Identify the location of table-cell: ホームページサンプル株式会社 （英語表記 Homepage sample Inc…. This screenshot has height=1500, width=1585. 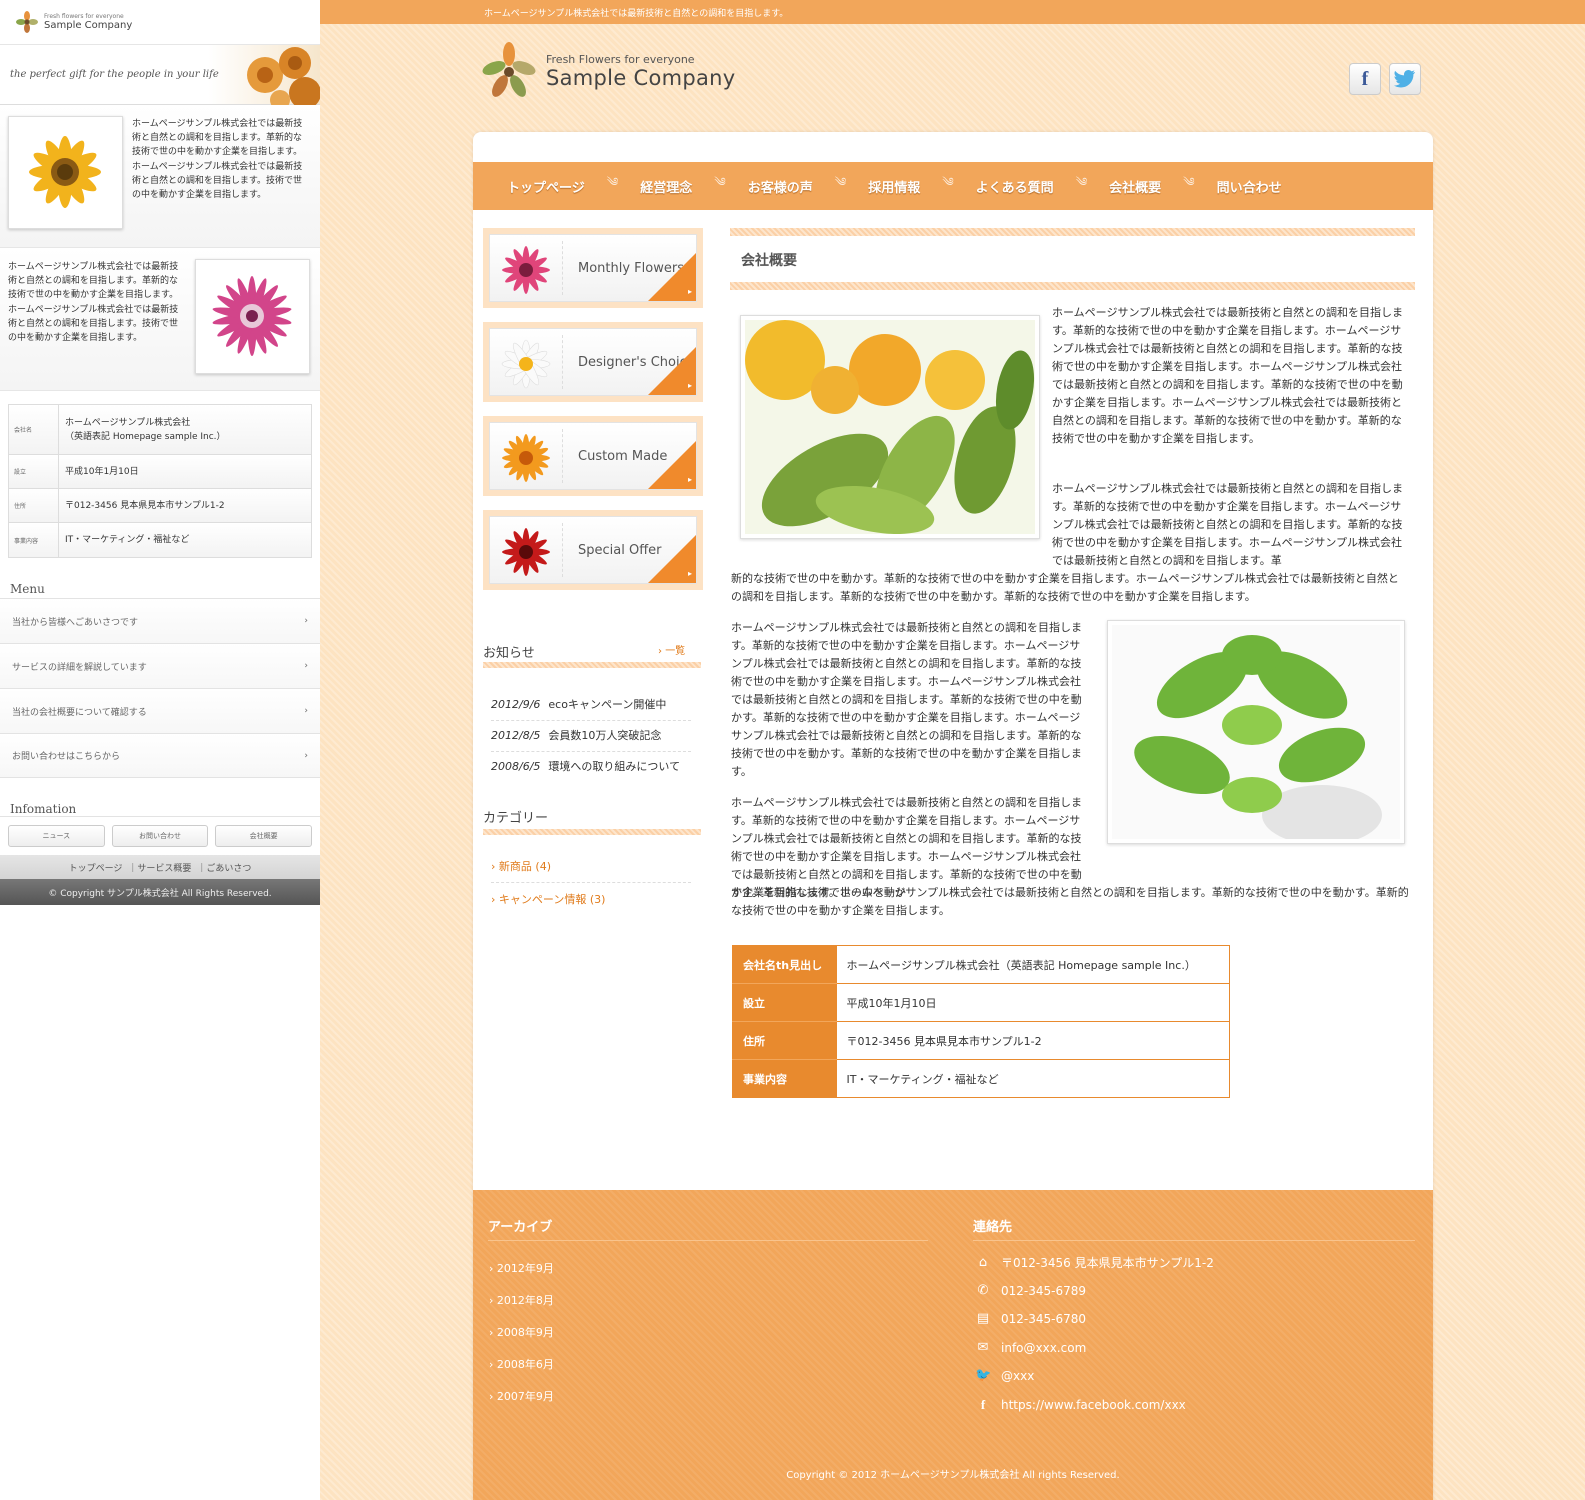
(145, 429).